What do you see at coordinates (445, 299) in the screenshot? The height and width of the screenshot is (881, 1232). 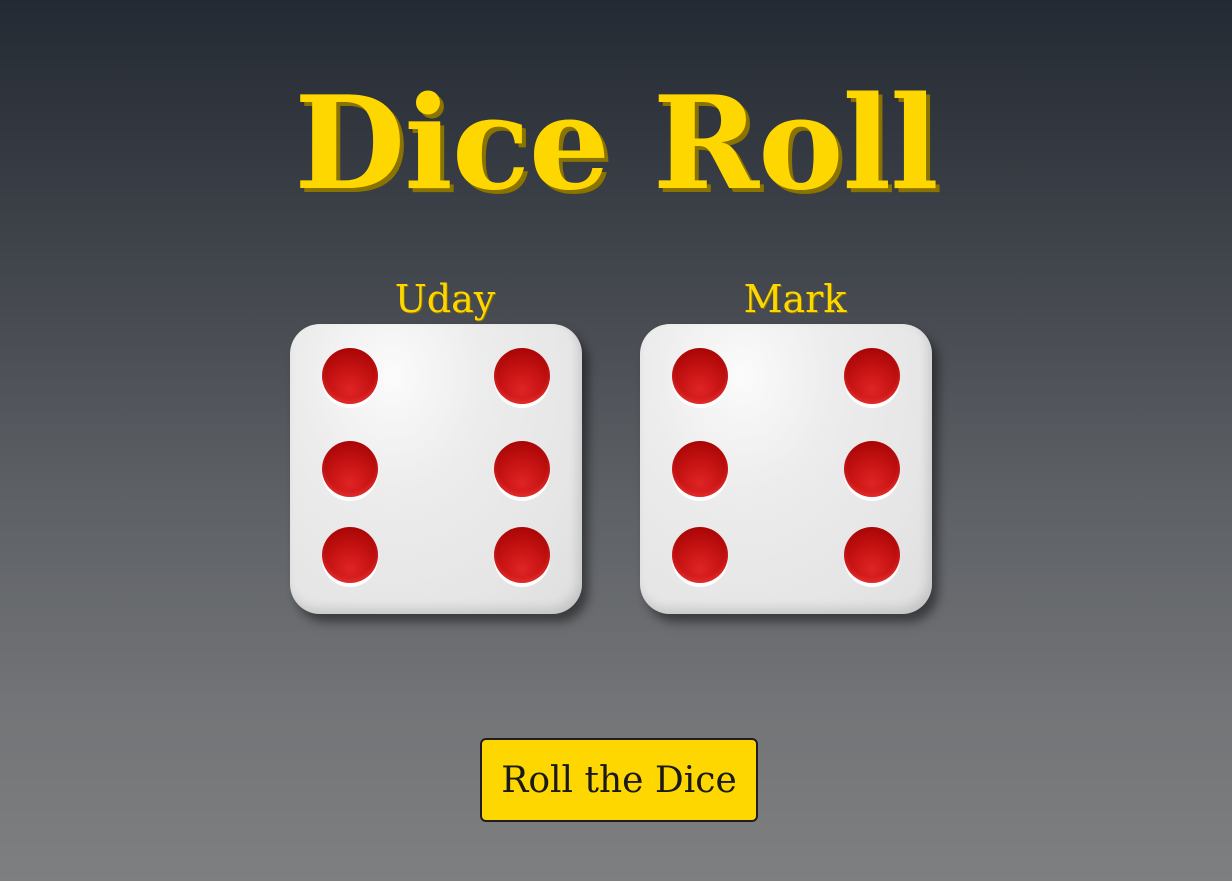 I see `player-name: Uday` at bounding box center [445, 299].